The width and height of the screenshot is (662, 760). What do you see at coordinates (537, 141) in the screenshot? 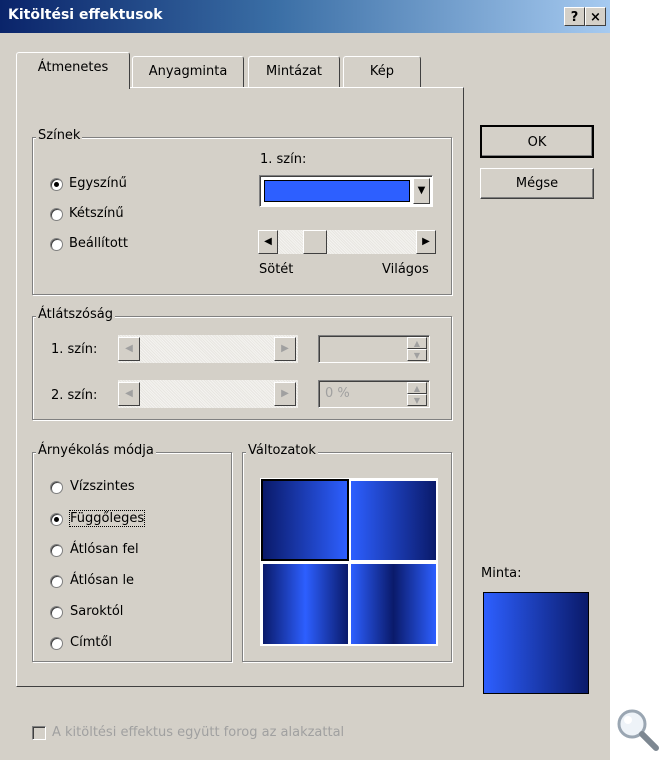
I see `ok-button: OK` at bounding box center [537, 141].